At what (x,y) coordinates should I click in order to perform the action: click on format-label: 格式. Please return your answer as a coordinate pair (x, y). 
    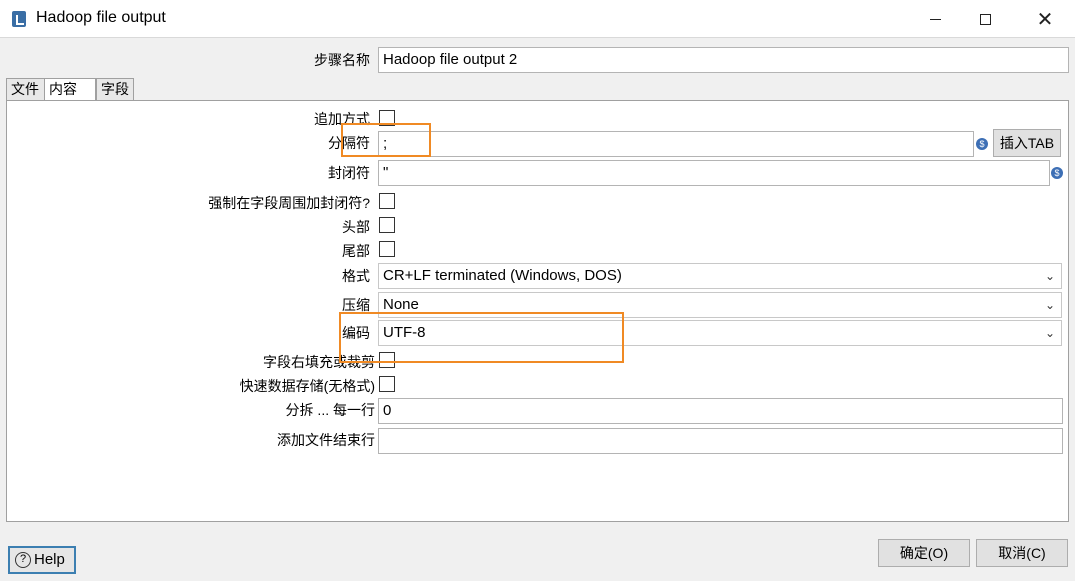
    Looking at the image, I should click on (356, 276).